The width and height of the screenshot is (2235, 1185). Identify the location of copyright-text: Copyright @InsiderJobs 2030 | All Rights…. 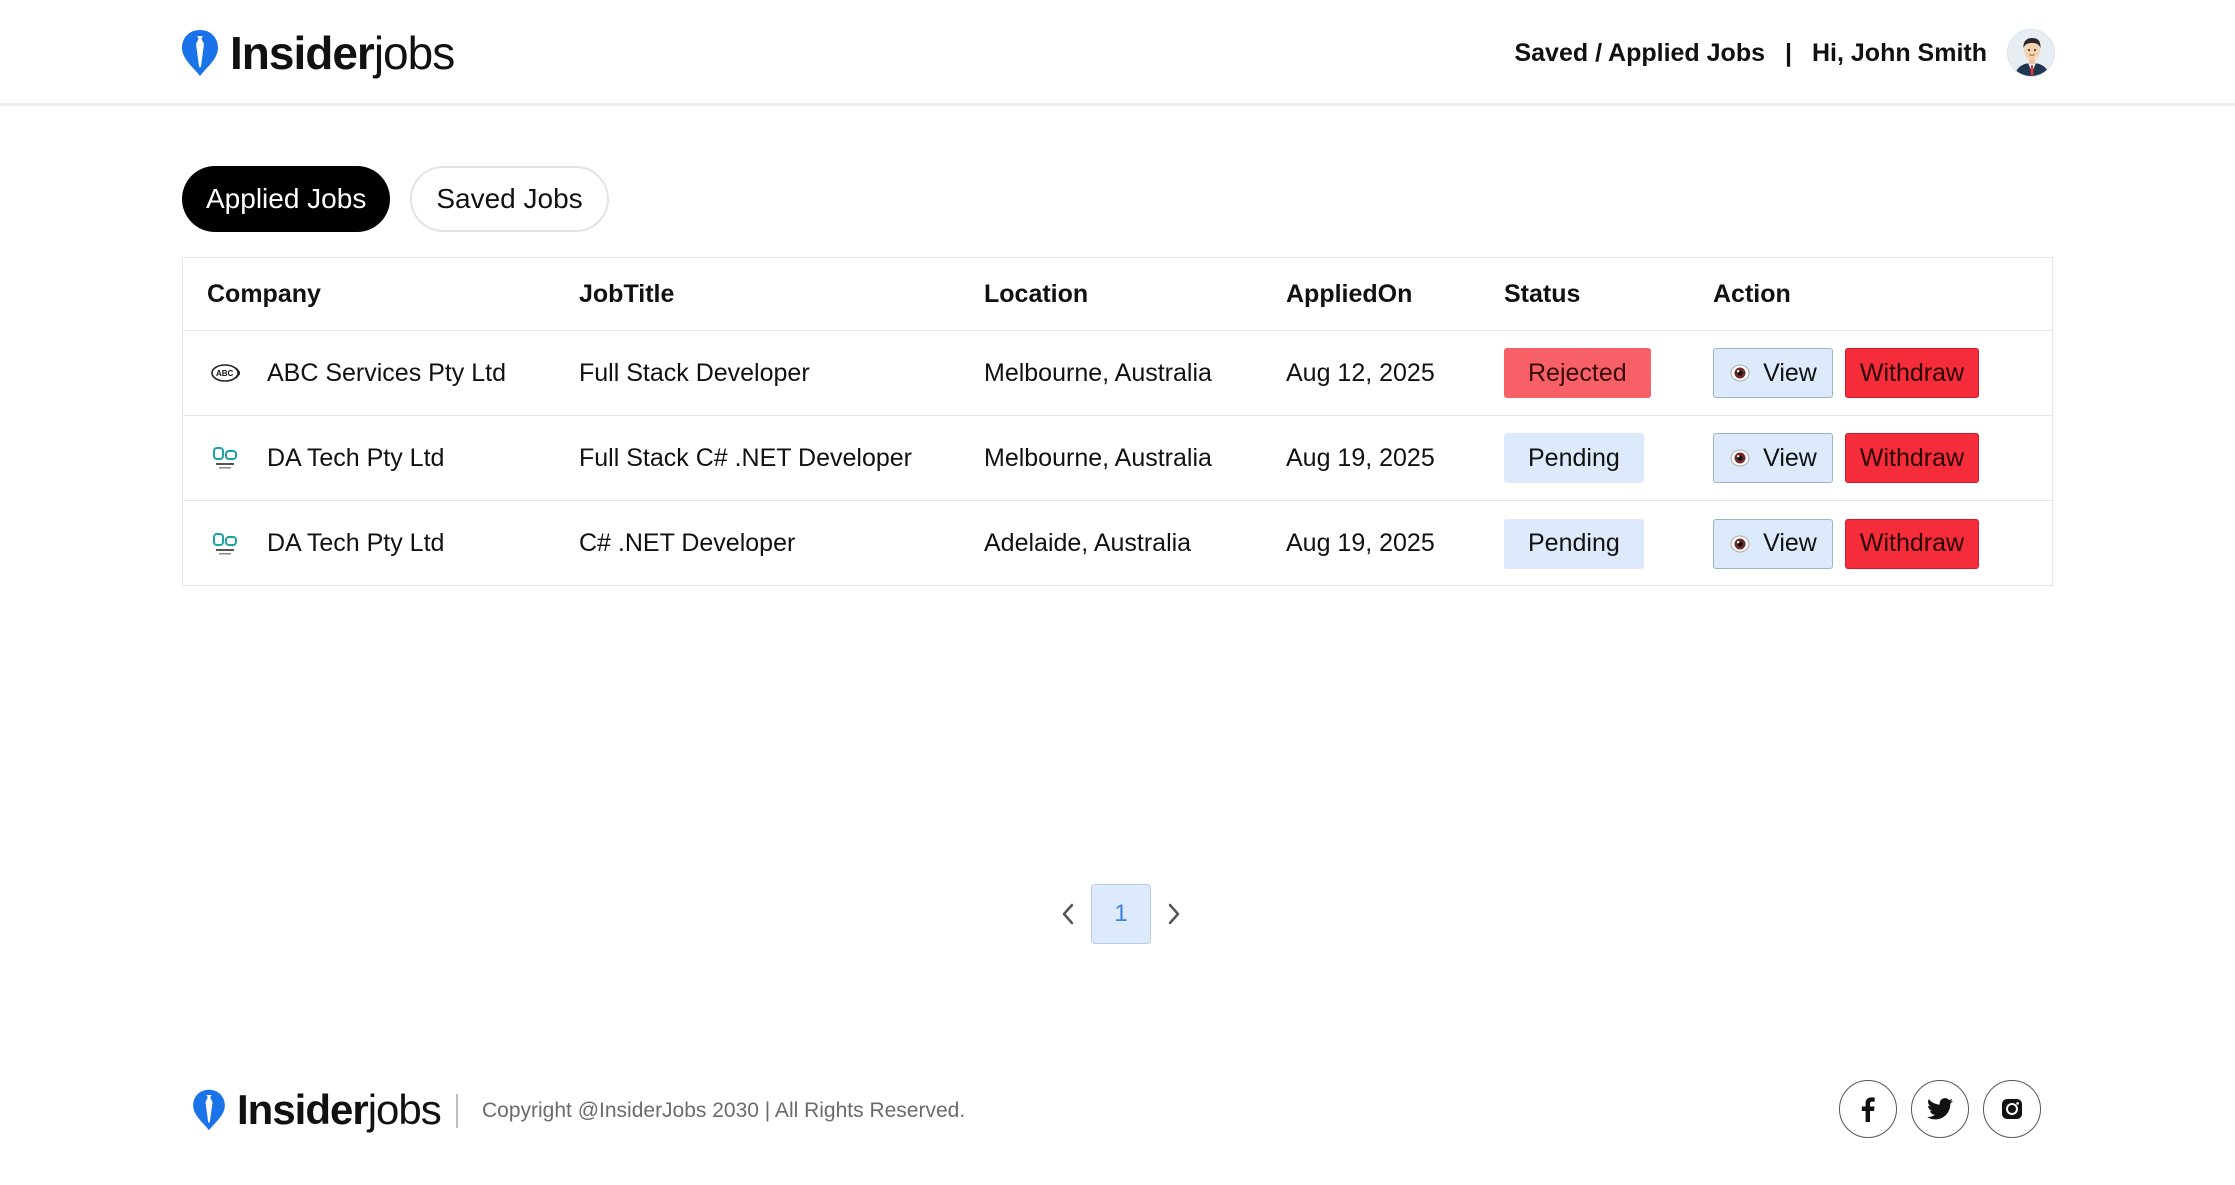
(724, 1110).